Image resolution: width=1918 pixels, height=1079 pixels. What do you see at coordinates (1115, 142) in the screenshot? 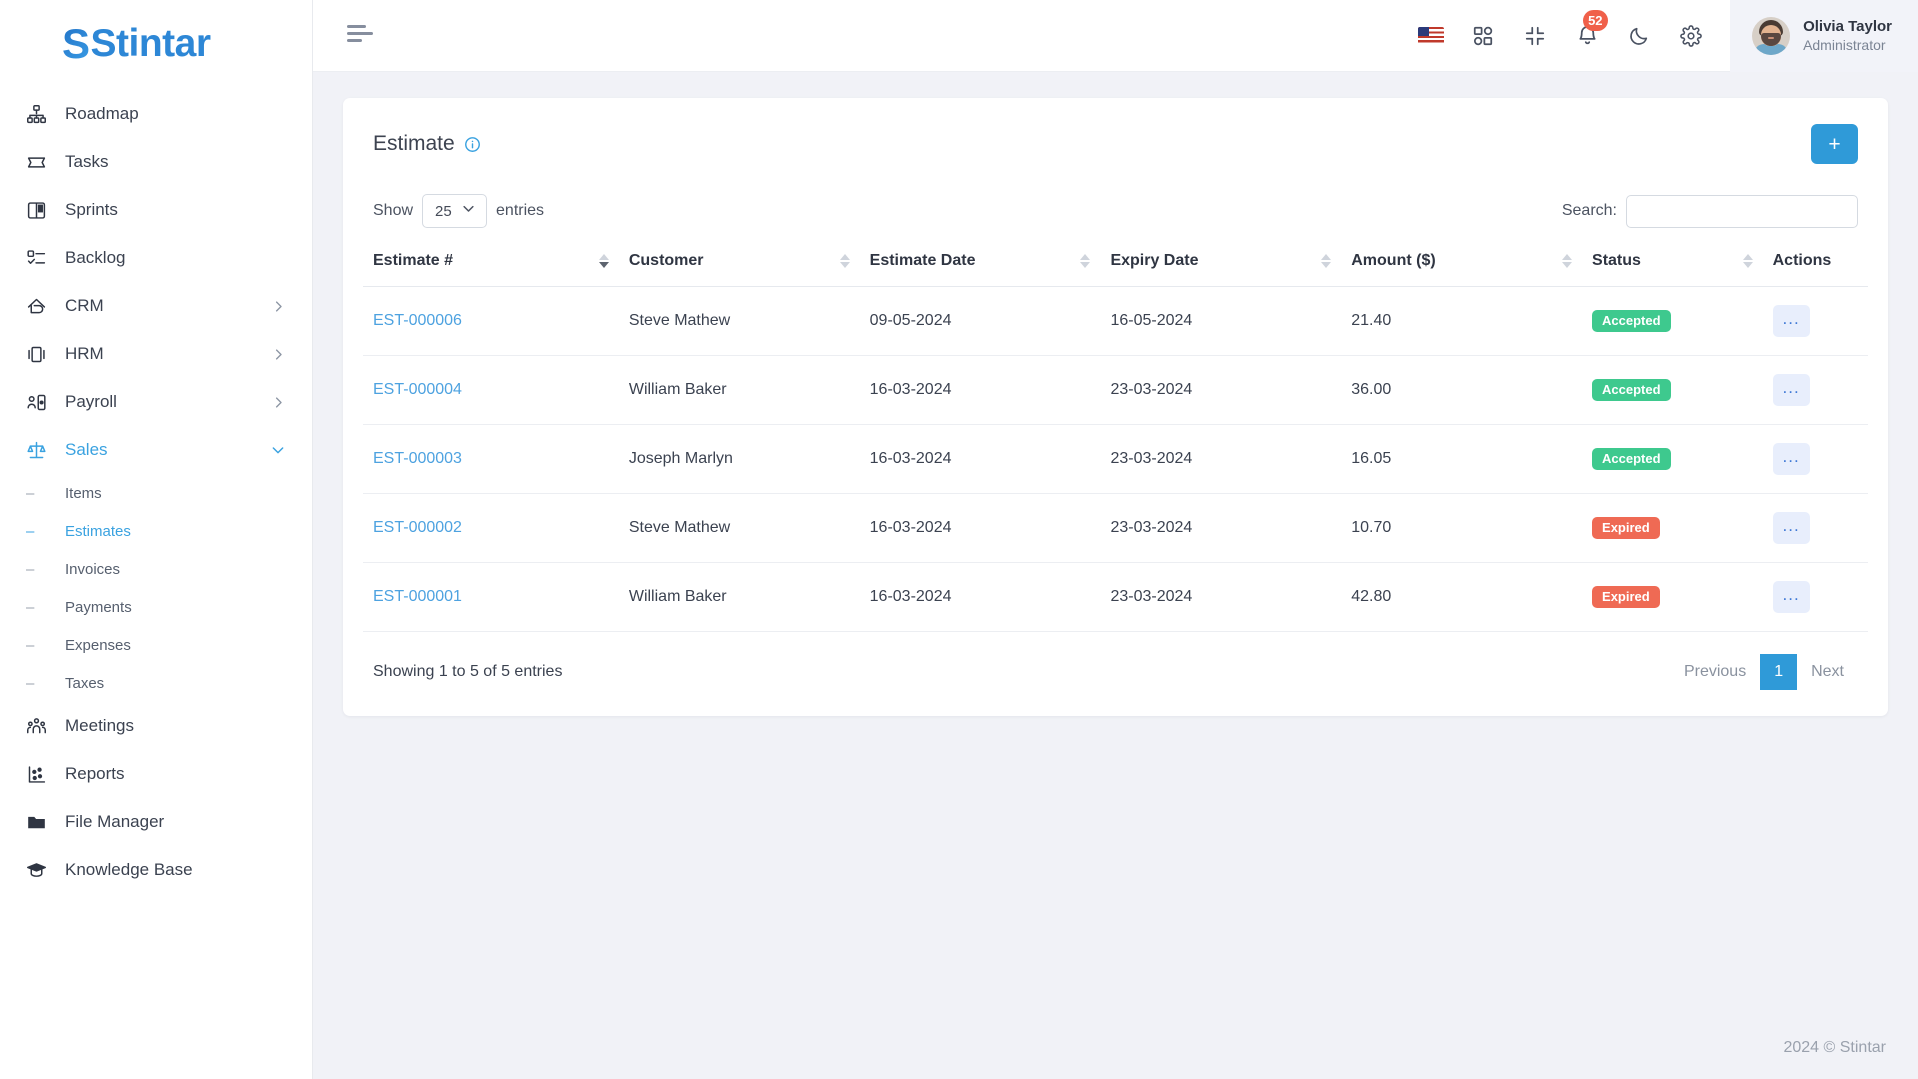
I see `card-header: Estimate +` at bounding box center [1115, 142].